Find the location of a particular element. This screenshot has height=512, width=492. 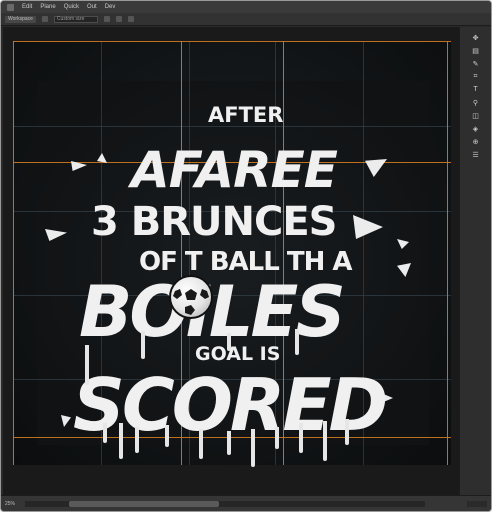

layers-icon: ▤ is located at coordinates (475, 50).